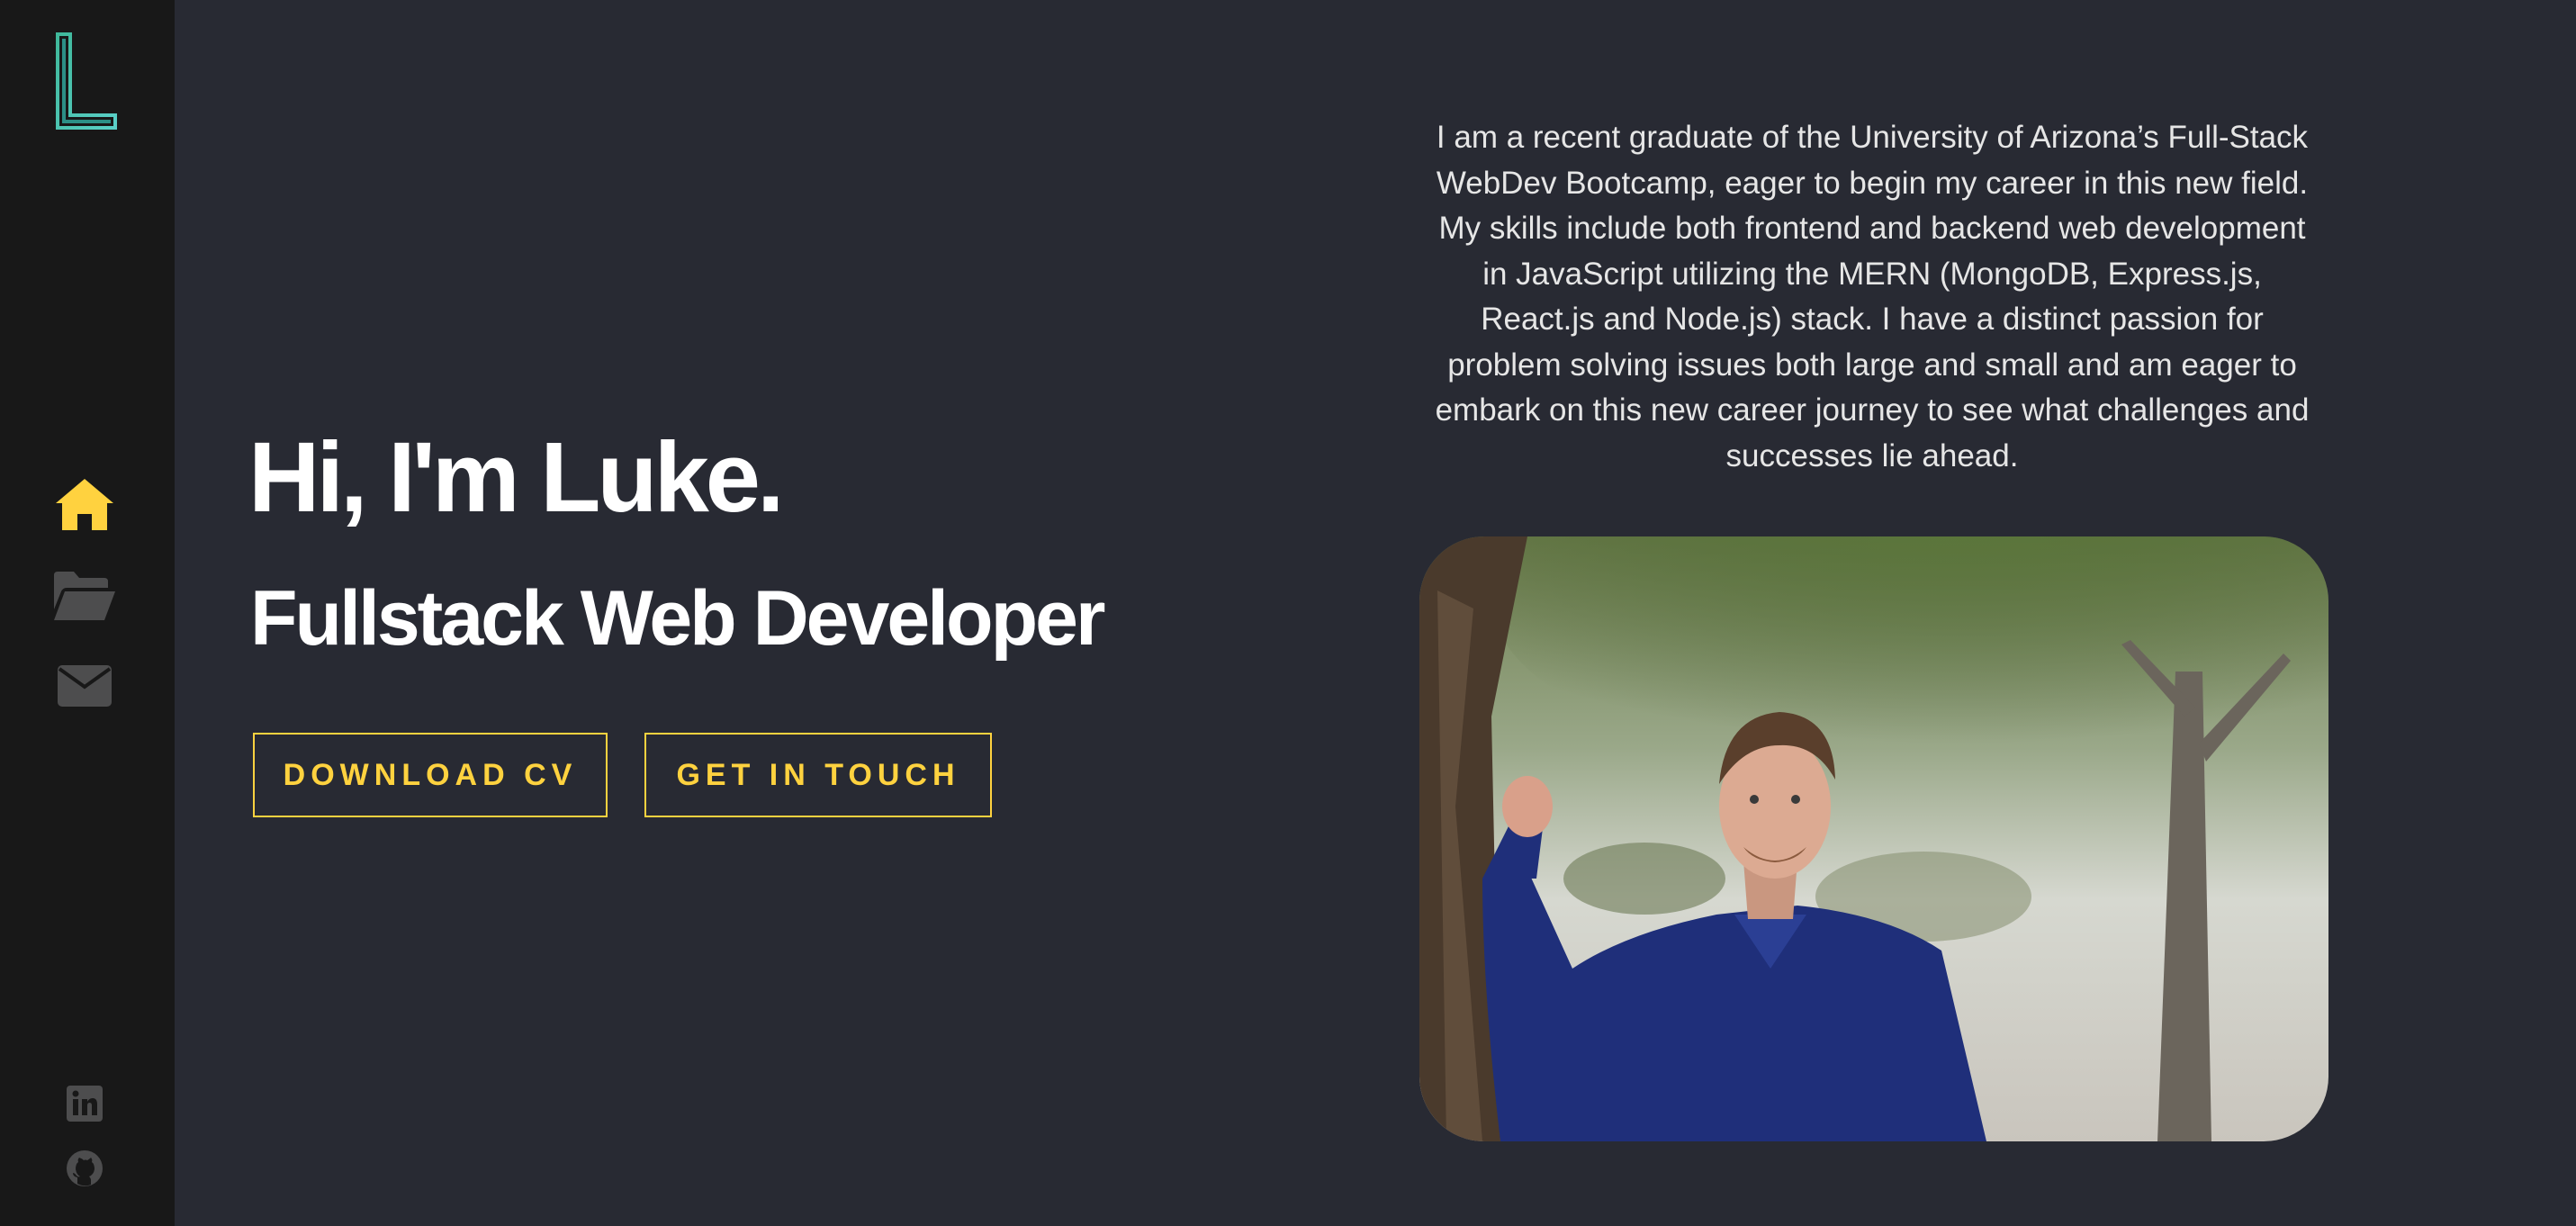 The width and height of the screenshot is (2576, 1226). Describe the element at coordinates (818, 775) in the screenshot. I see `get-in-touch-button: GET IN TOUCH` at that location.